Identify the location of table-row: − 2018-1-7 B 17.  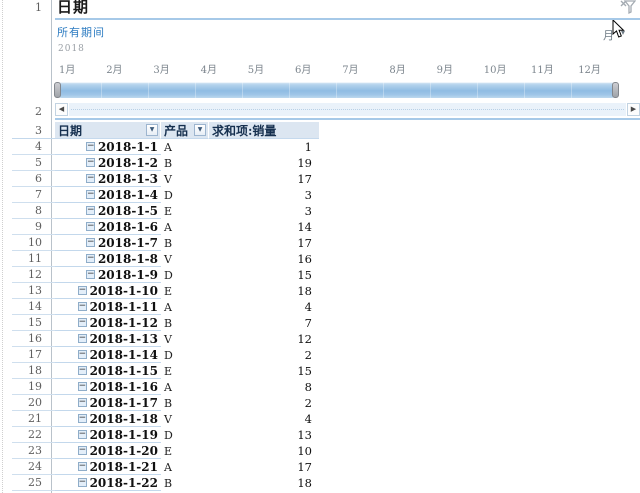
(165, 243).